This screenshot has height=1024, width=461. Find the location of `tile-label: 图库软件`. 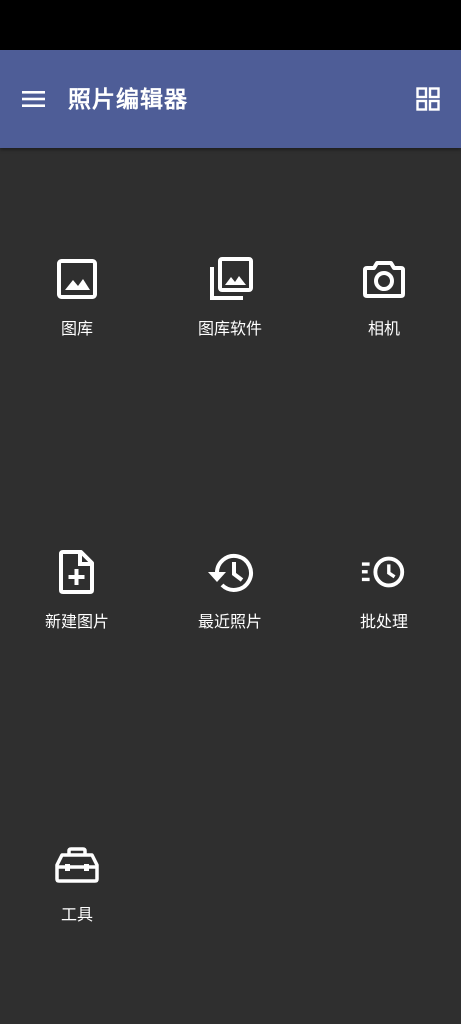

tile-label: 图库软件 is located at coordinates (229, 328).